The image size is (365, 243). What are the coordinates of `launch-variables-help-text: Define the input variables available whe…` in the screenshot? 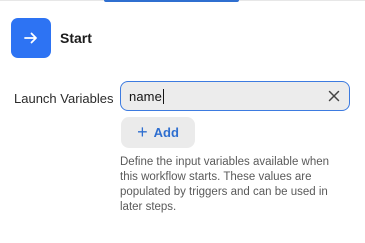 It's located at (225, 184).